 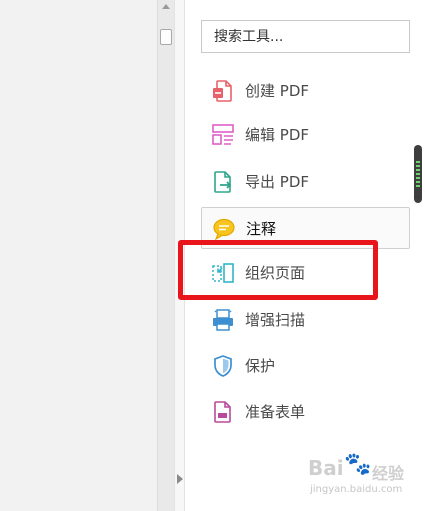 What do you see at coordinates (223, 134) in the screenshot?
I see `edit-pdf-icon` at bounding box center [223, 134].